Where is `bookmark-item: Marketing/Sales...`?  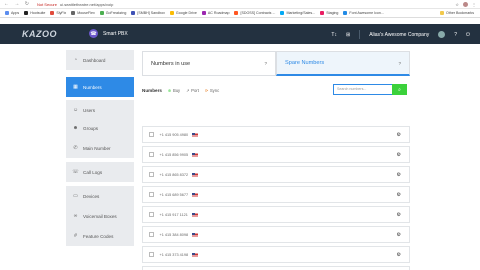 bookmark-item: Marketing/Sales... is located at coordinates (297, 13).